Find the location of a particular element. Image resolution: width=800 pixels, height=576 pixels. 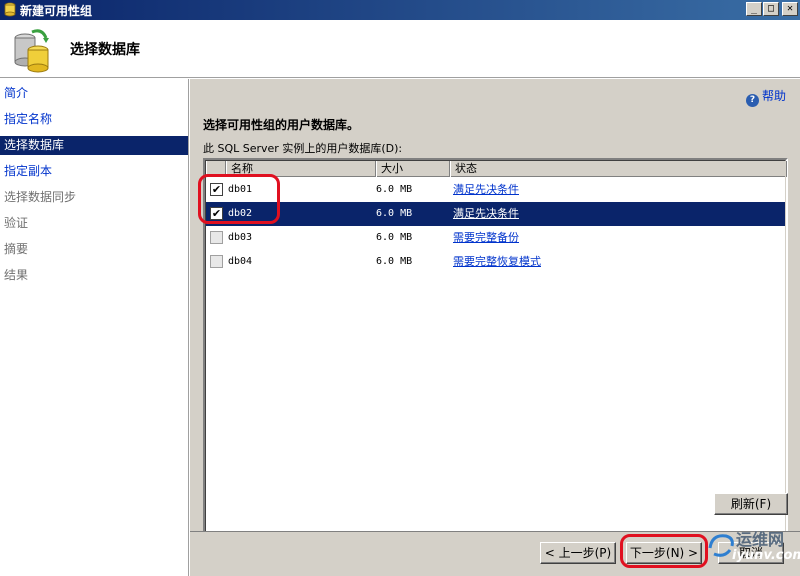

header-name: 名称 is located at coordinates (301, 169).